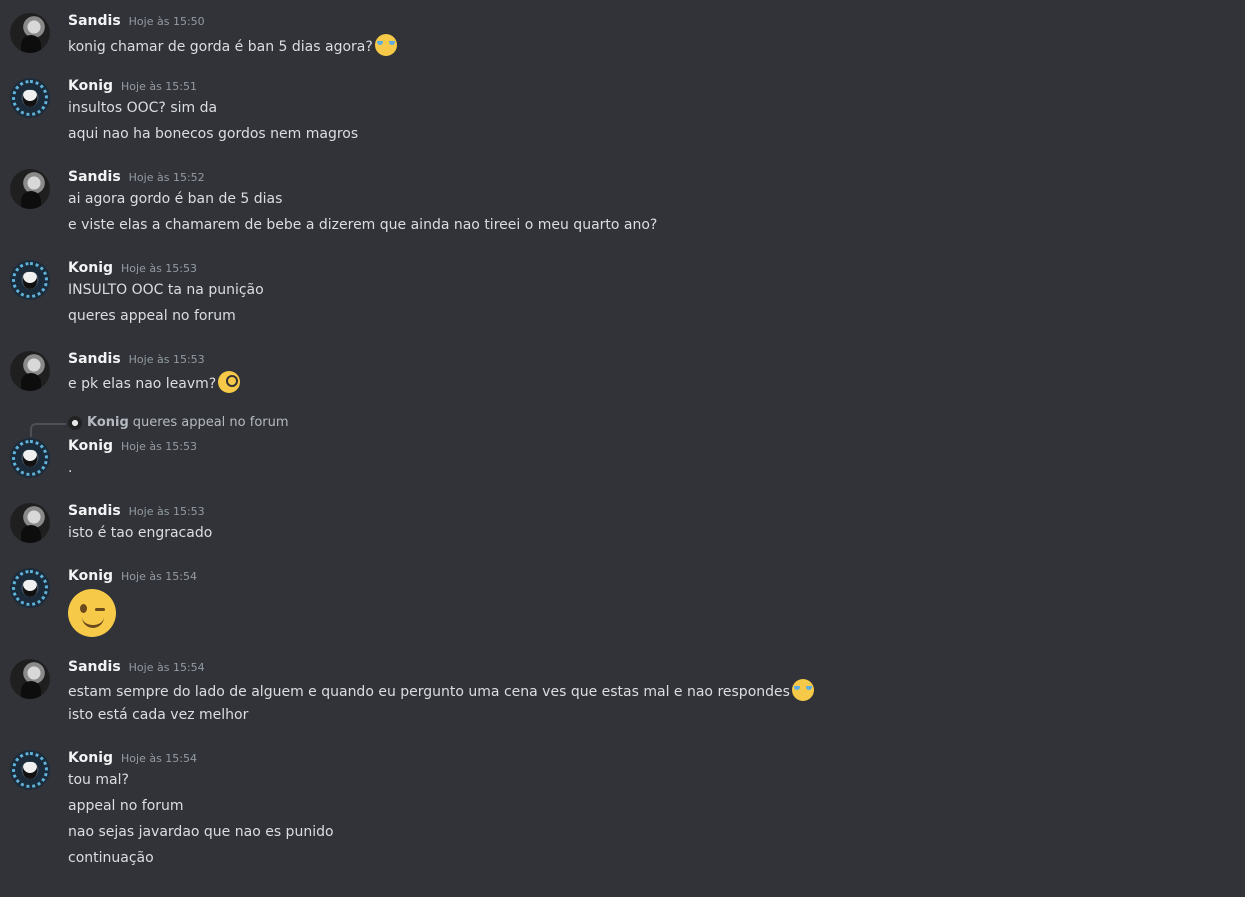 This screenshot has width=1245, height=897. I want to click on reply-reference: Konig queres appeal no forum, so click(178, 422).